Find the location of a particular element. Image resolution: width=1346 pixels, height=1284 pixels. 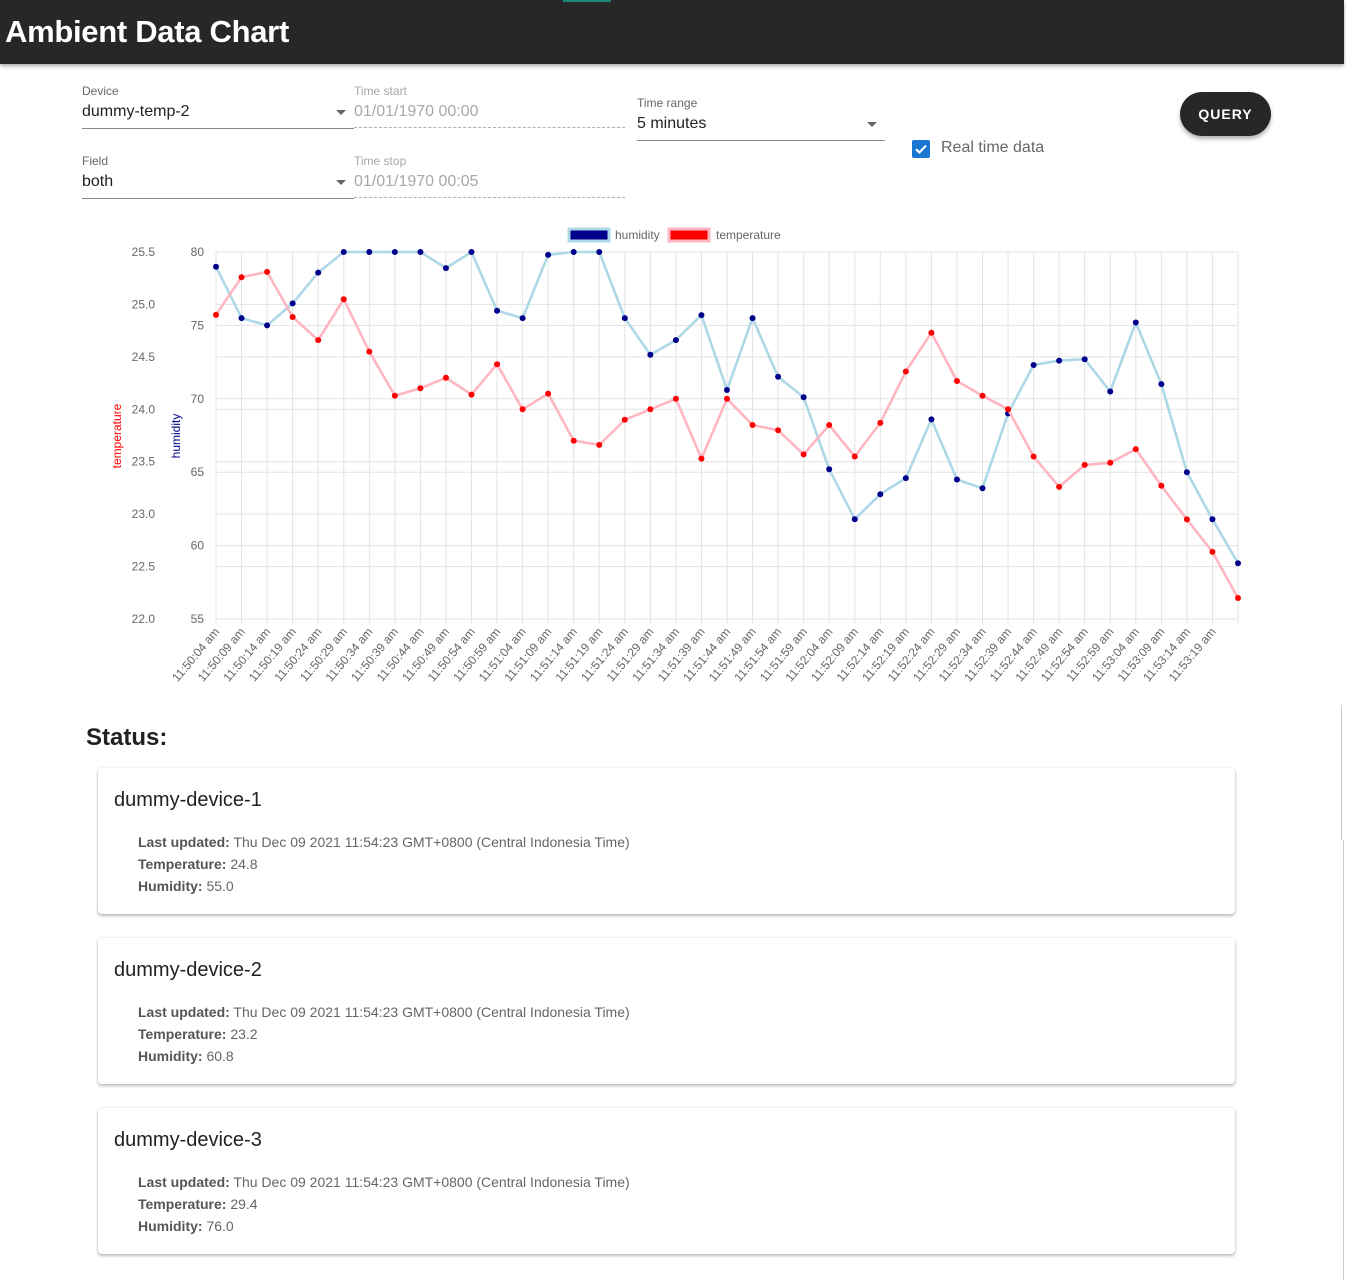

time-range-underline is located at coordinates (761, 140).